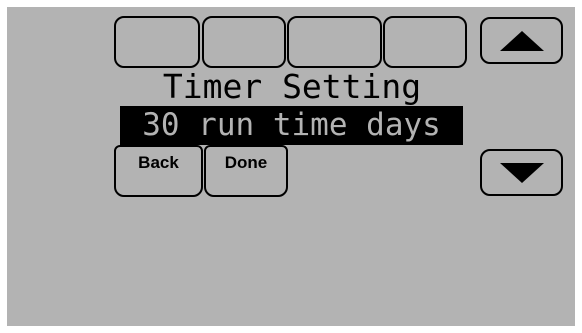 The width and height of the screenshot is (582, 333). I want to click on down-arrow-button, so click(521, 172).